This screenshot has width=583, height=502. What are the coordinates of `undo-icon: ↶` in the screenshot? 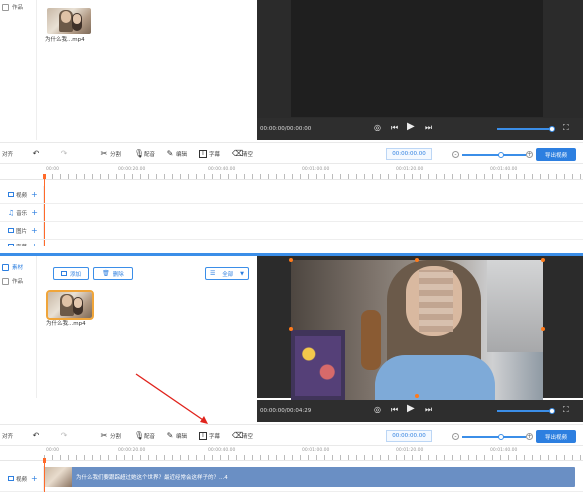 It's located at (36, 435).